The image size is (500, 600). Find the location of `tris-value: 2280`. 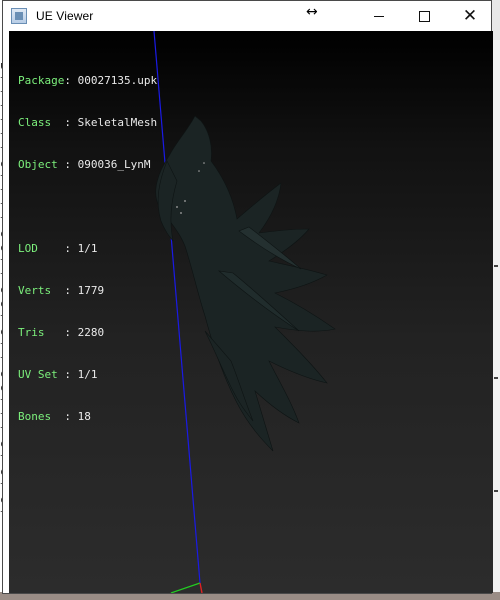

tris-value: 2280 is located at coordinates (91, 332).